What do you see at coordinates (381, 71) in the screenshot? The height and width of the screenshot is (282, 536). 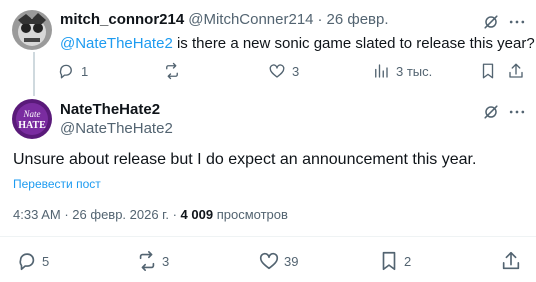 I see `views-icon` at bounding box center [381, 71].